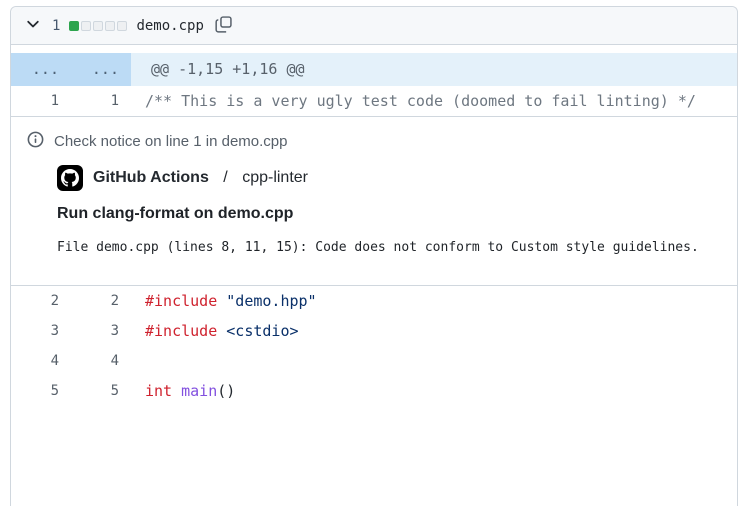 The height and width of the screenshot is (506, 744). I want to click on diff-line: 5 5 int main(), so click(374, 391).